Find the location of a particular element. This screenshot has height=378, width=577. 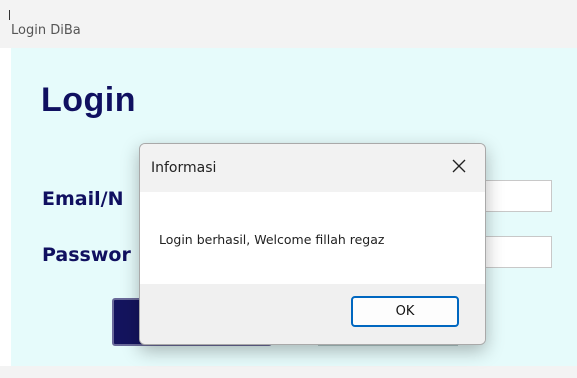

dialog-message: Login berhasil, Welcome fillah regaz is located at coordinates (272, 239).